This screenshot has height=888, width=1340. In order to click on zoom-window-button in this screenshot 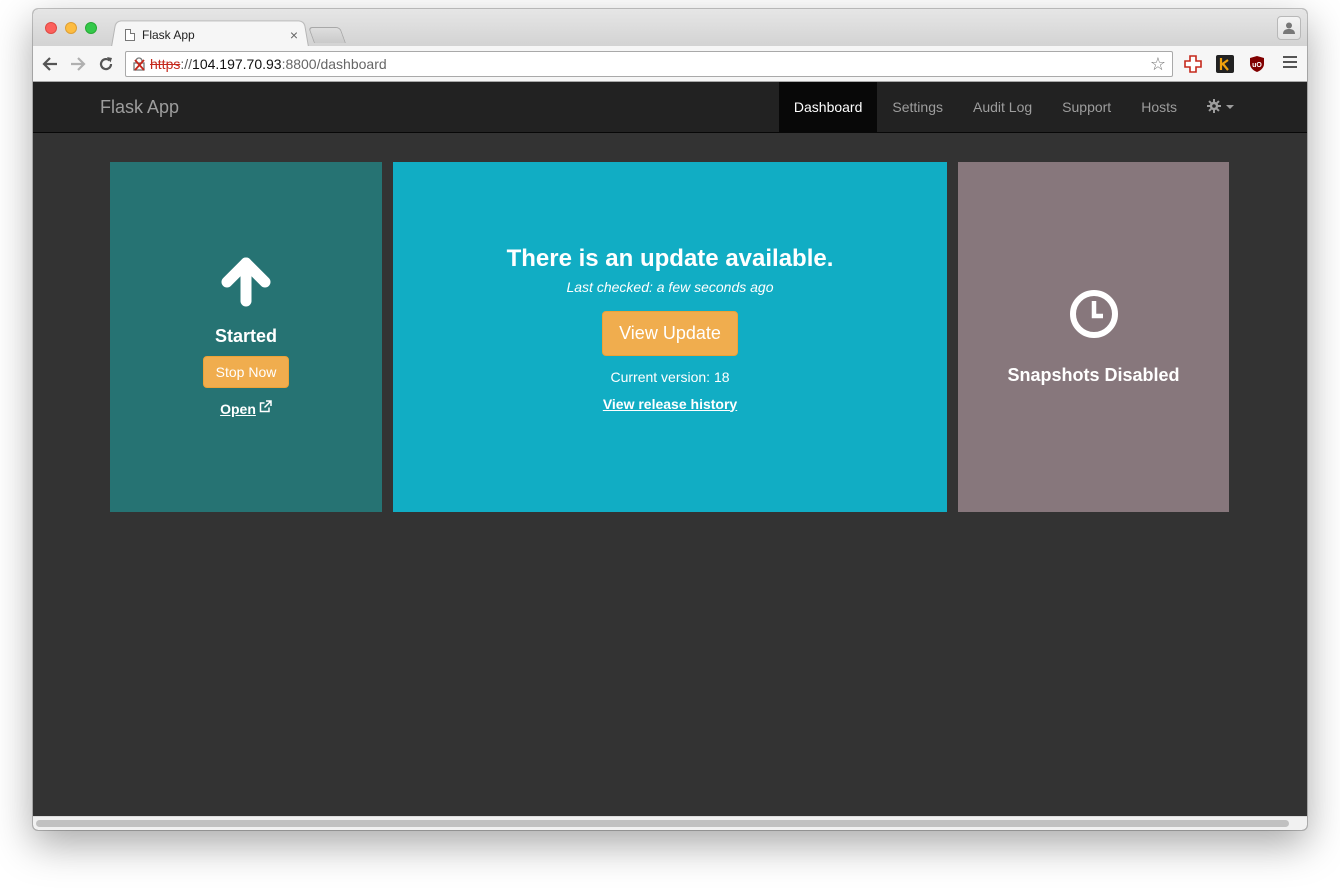, I will do `click(91, 28)`.